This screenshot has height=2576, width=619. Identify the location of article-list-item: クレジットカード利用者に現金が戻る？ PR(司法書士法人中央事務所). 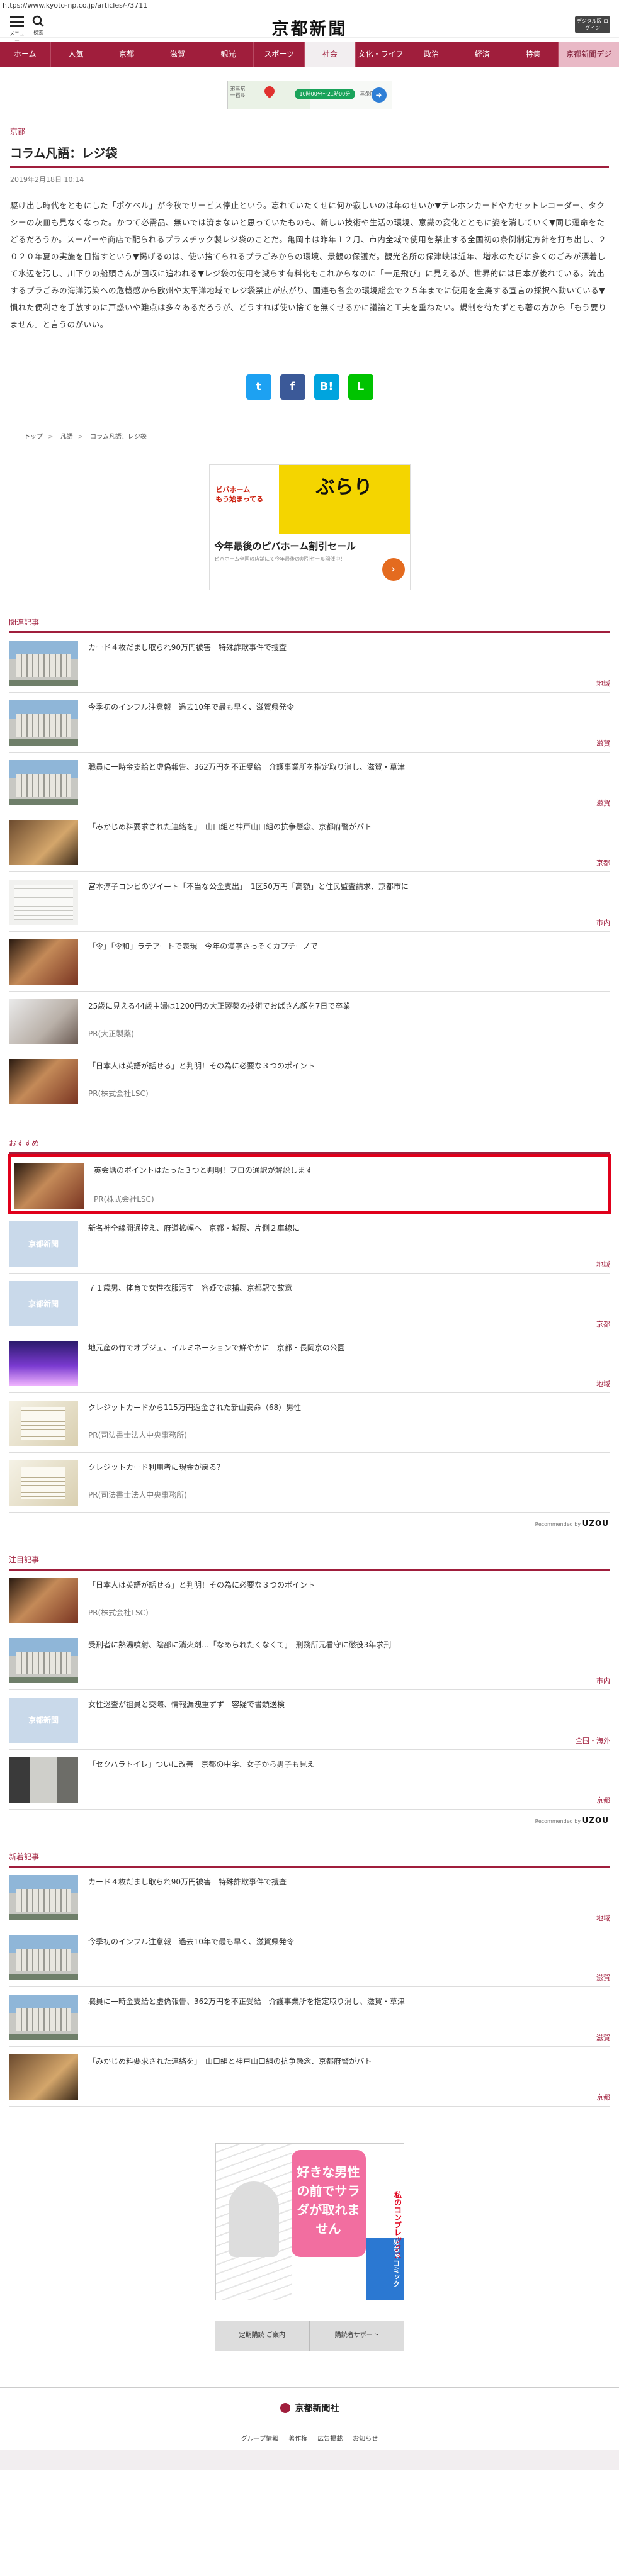
(309, 1483).